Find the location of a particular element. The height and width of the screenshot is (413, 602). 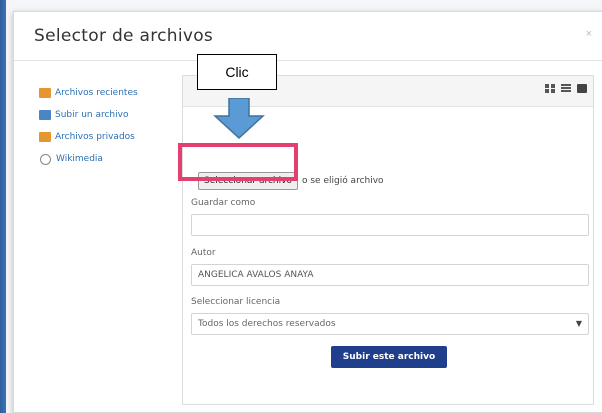

select-file-highlight is located at coordinates (238, 162).